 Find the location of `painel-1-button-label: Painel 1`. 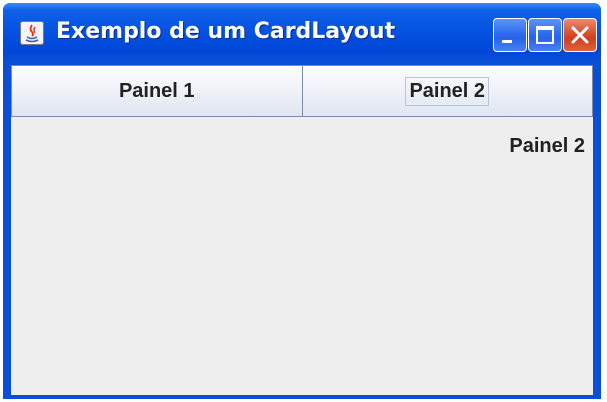

painel-1-button-label: Painel 1 is located at coordinates (156, 90).